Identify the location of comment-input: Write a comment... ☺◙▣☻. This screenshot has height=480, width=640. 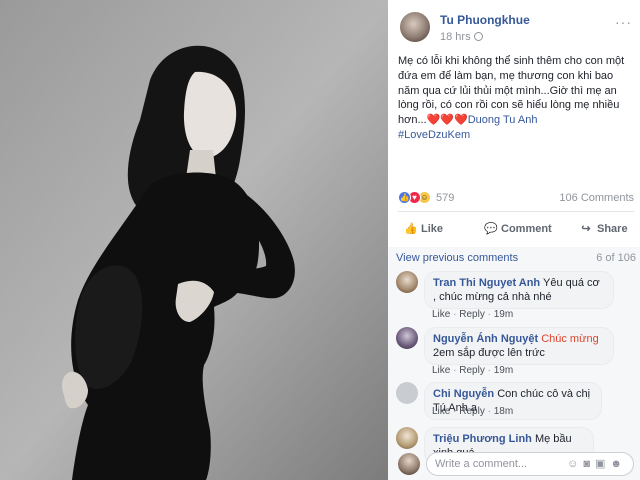
(530, 464).